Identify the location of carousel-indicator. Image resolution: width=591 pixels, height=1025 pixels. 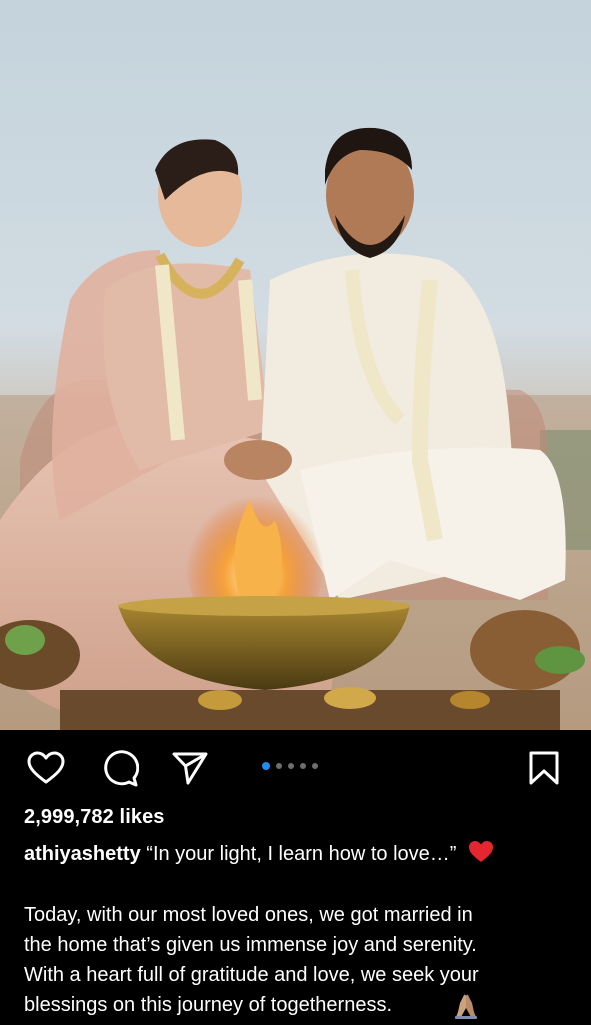
(290, 766).